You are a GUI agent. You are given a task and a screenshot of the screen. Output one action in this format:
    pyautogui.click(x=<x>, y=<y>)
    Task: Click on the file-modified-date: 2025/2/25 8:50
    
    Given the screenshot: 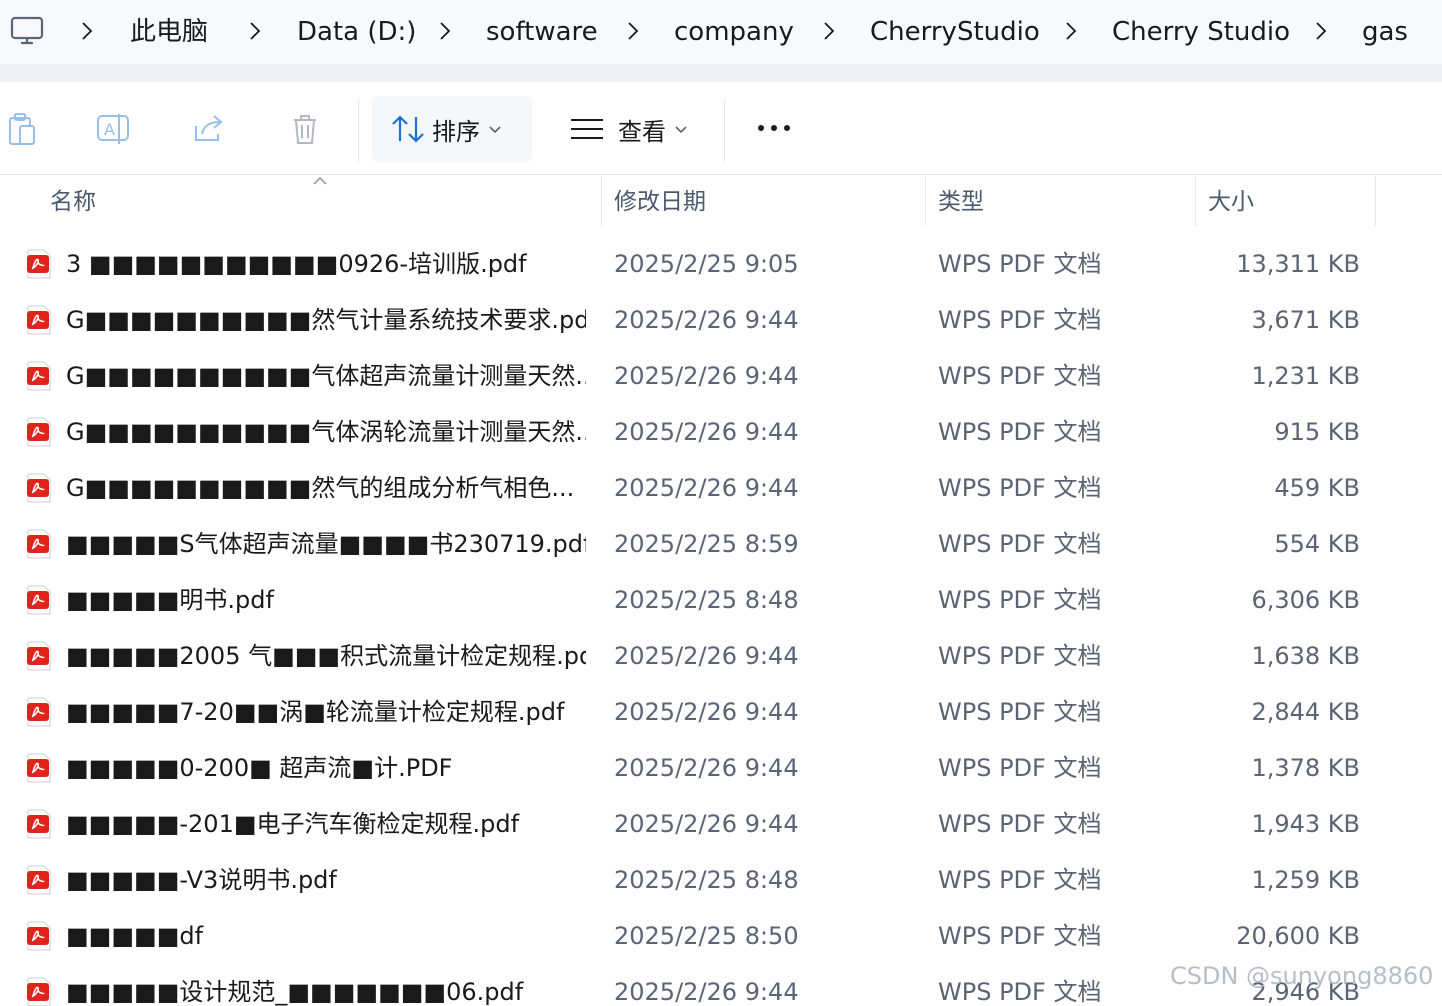 What is the action you would take?
    pyautogui.click(x=706, y=936)
    